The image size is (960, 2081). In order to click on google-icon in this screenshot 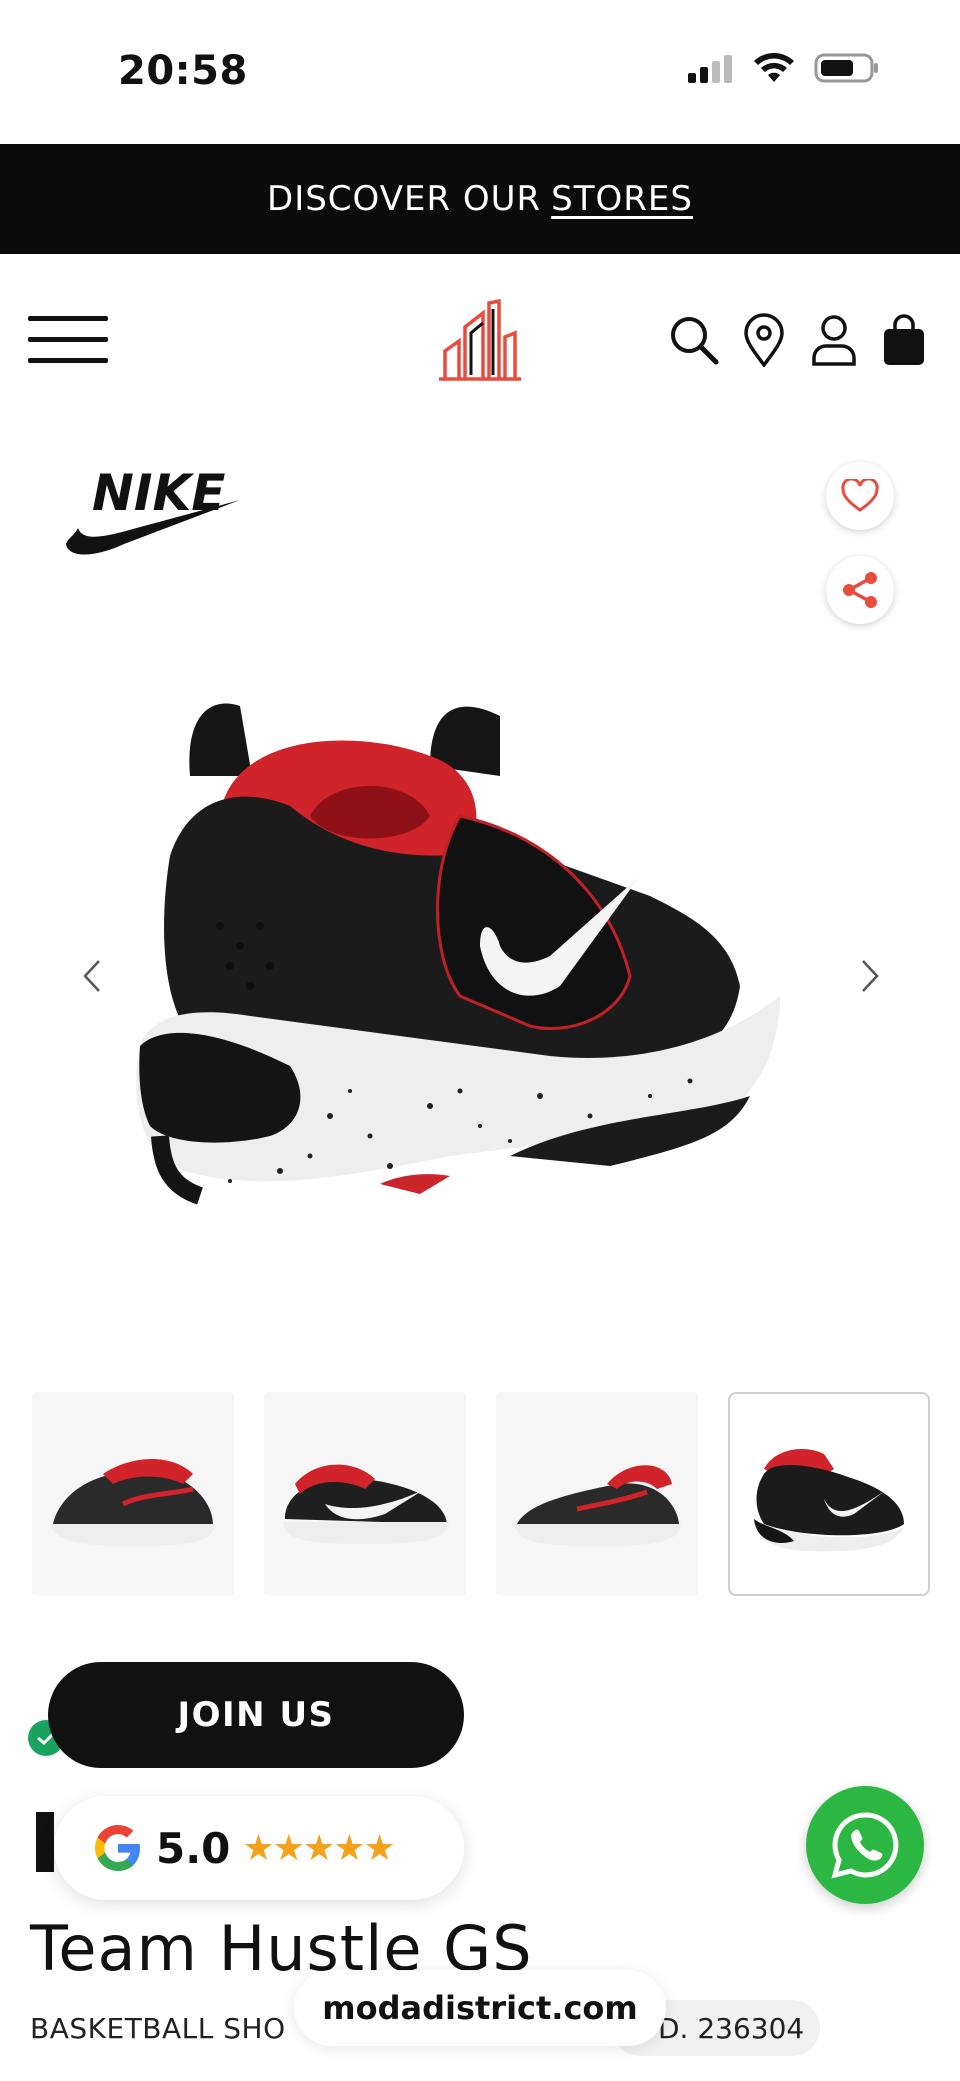, I will do `click(117, 1848)`.